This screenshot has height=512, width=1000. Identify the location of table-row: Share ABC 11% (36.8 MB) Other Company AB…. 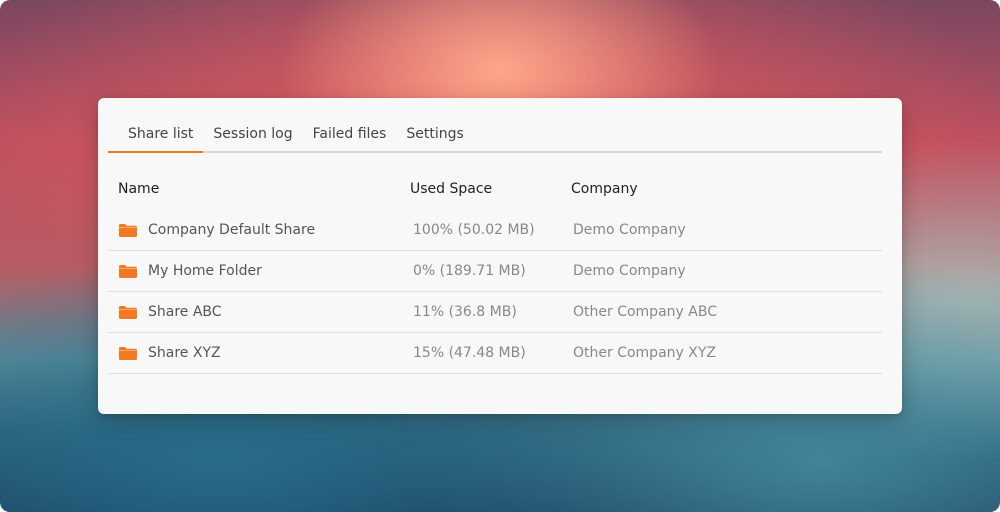
(495, 312).